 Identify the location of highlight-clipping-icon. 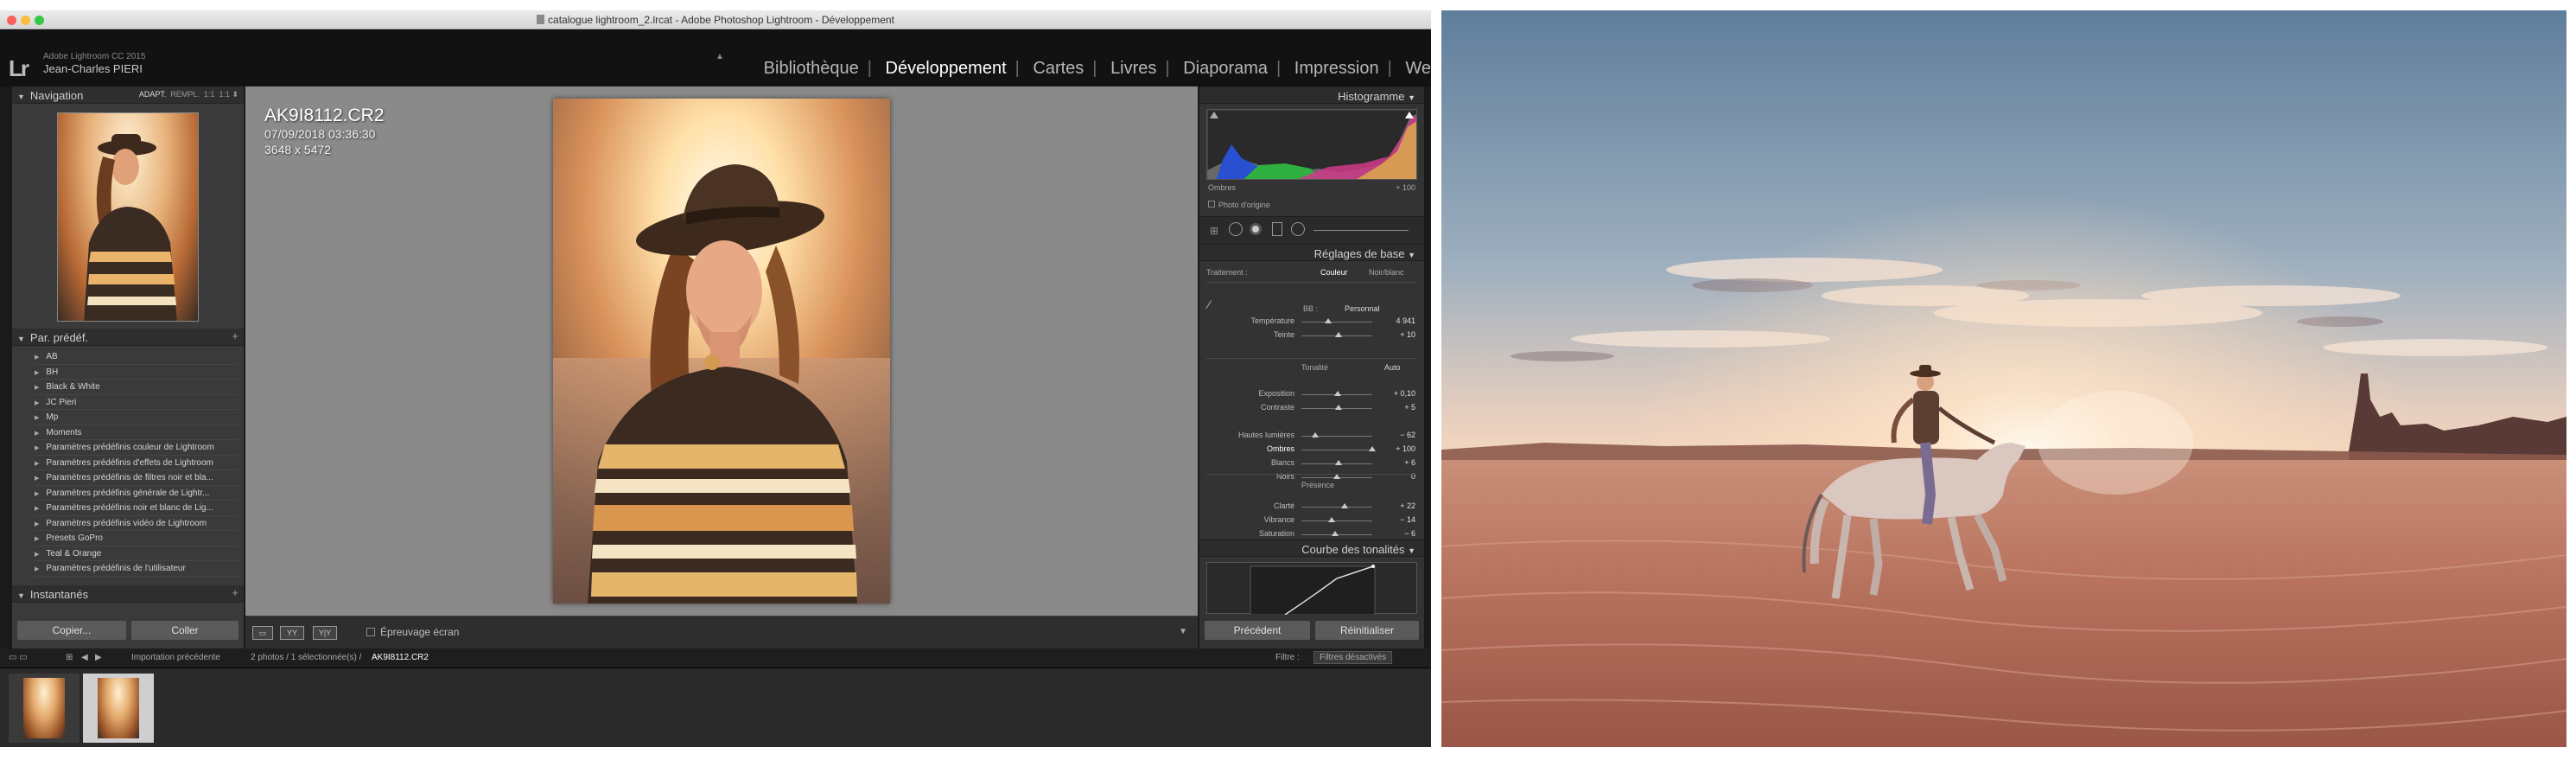
(1410, 115).